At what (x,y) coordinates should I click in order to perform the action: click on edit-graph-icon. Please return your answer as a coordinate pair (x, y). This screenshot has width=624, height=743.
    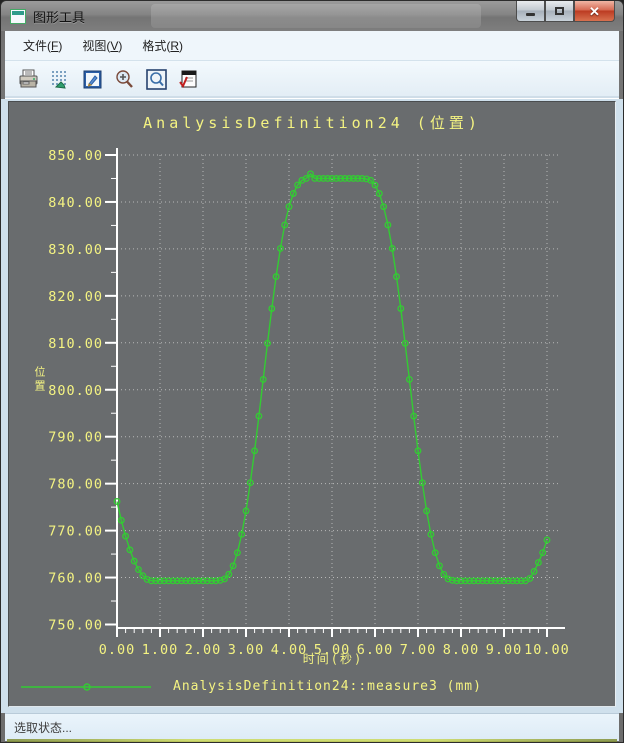
    Looking at the image, I should click on (92, 79).